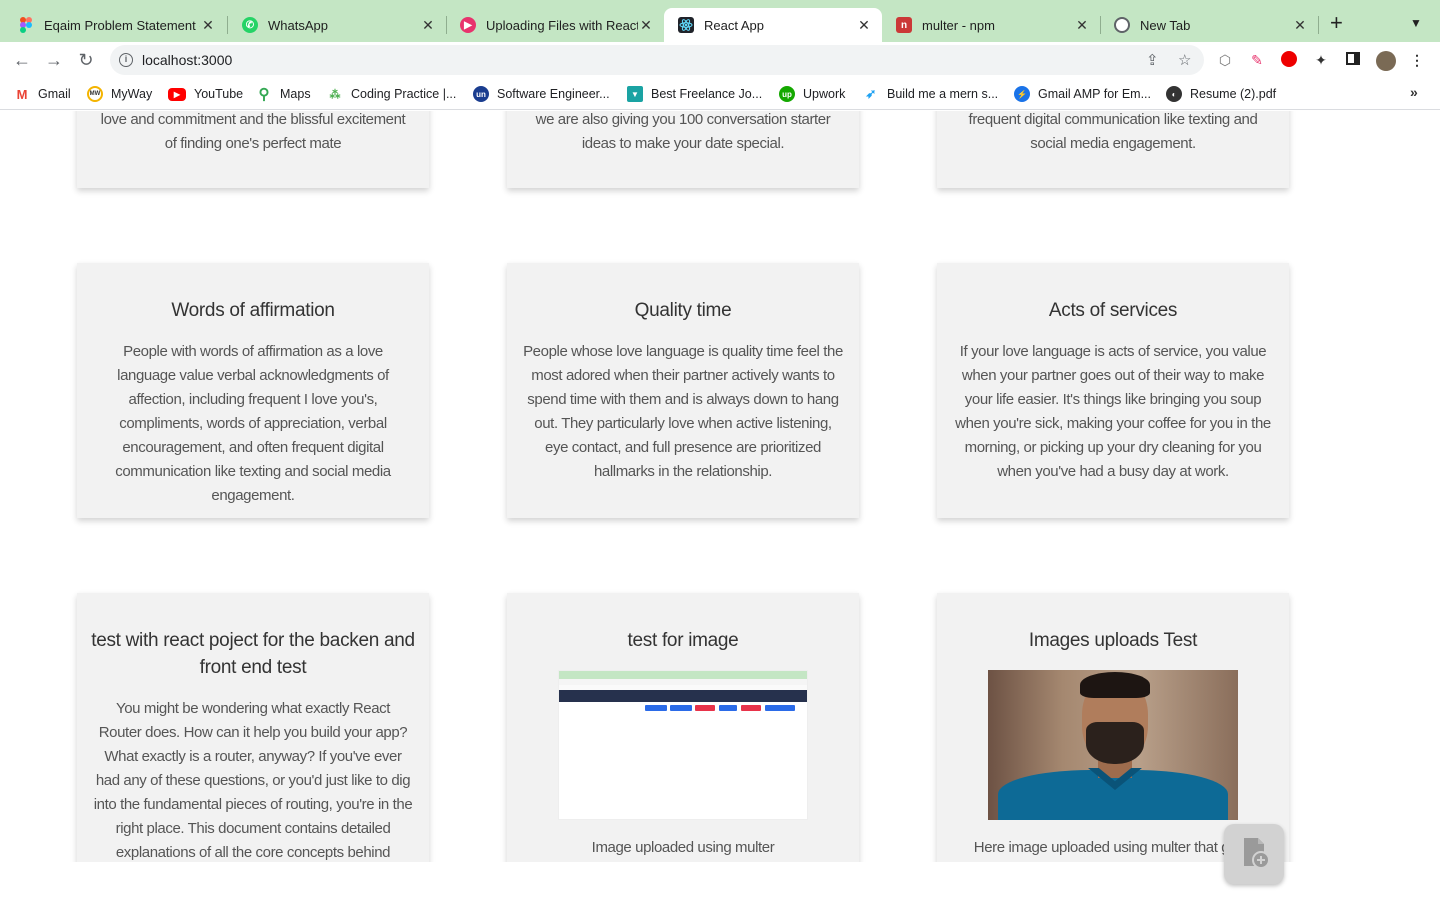 Image resolution: width=1440 pixels, height=900 pixels. What do you see at coordinates (250, 25) in the screenshot?
I see `whatsapp-icon: ✆` at bounding box center [250, 25].